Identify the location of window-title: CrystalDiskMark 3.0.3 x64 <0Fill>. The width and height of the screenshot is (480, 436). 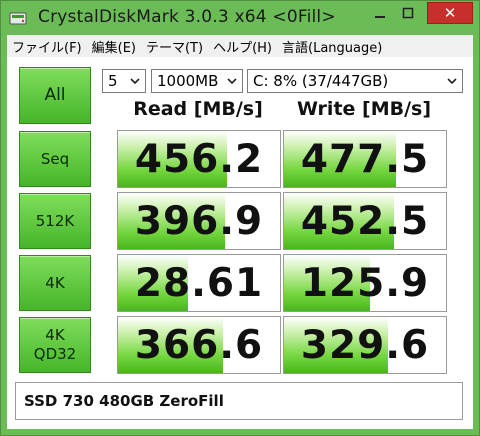
(187, 17).